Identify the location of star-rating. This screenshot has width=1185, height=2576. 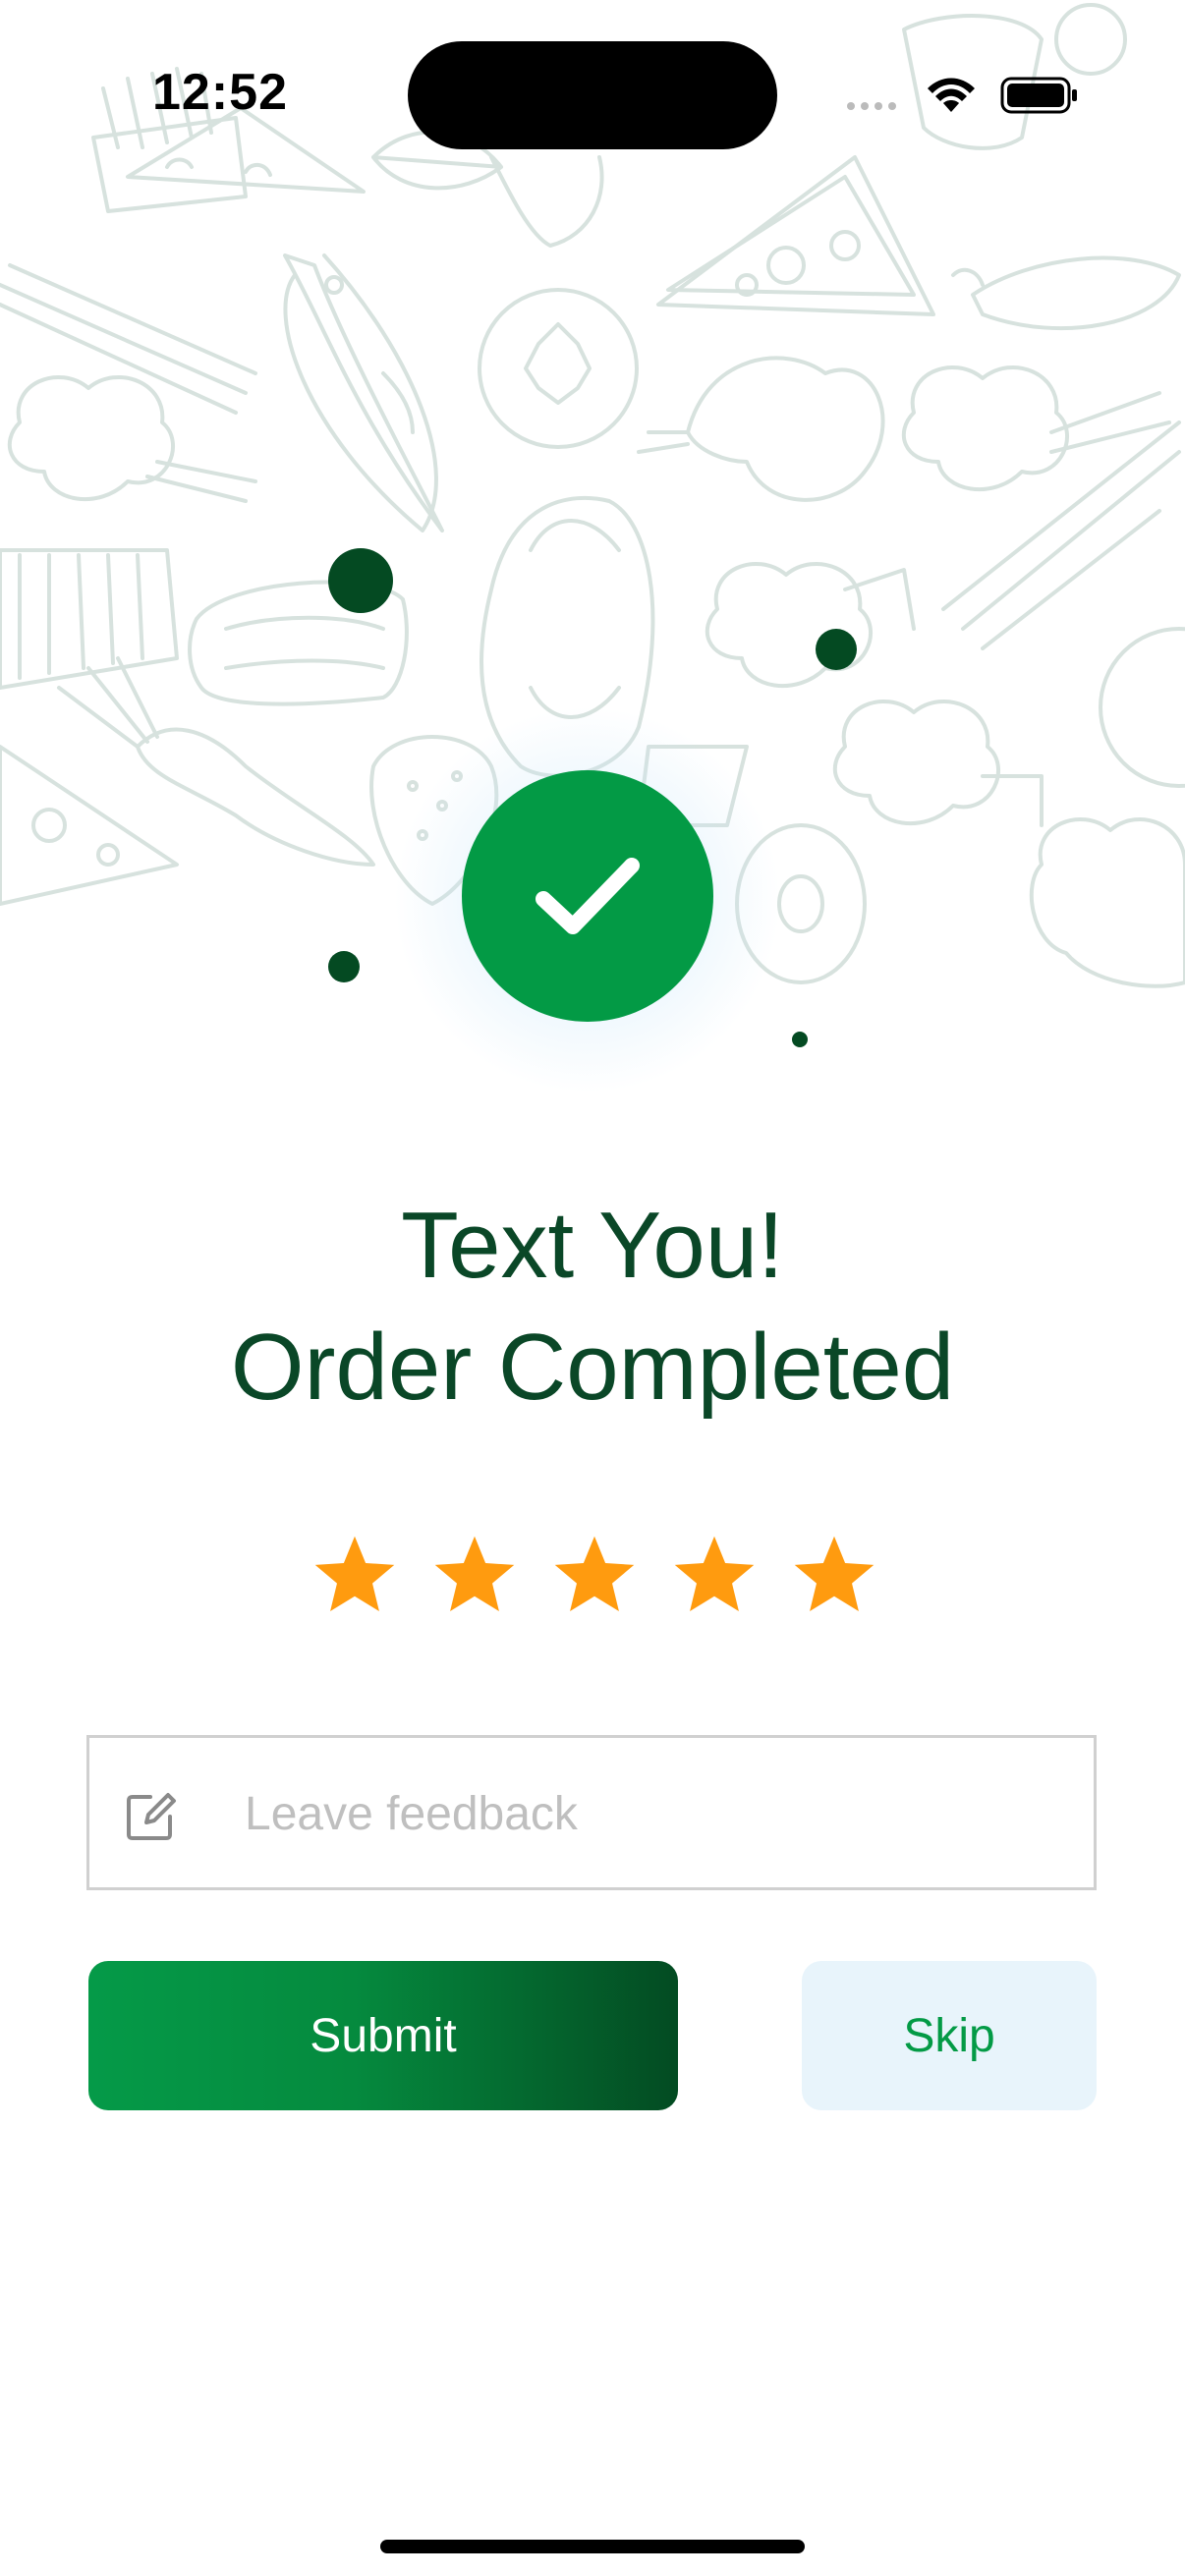
(594, 1576).